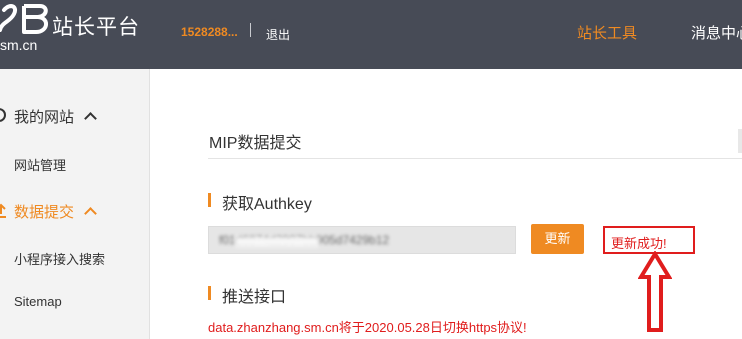 The height and width of the screenshot is (339, 742). Describe the element at coordinates (277, 242) in the screenshot. I see `authkey-redaction` at that location.